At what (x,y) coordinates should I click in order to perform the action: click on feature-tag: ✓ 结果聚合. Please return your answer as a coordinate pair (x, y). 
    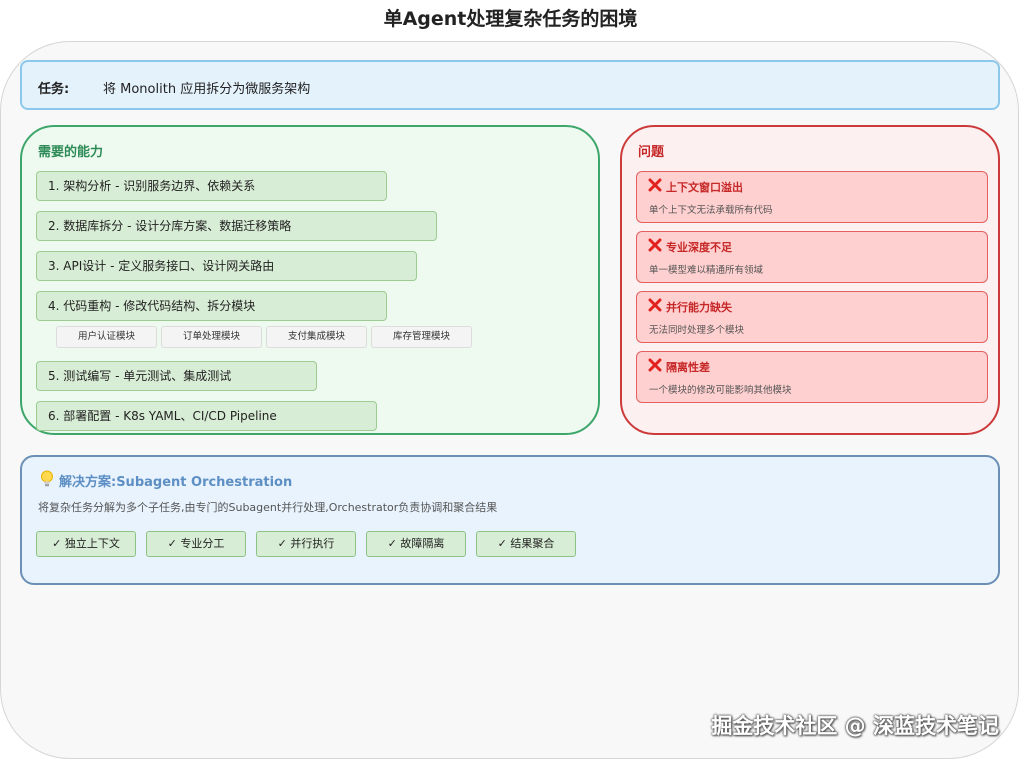
    Looking at the image, I should click on (526, 544).